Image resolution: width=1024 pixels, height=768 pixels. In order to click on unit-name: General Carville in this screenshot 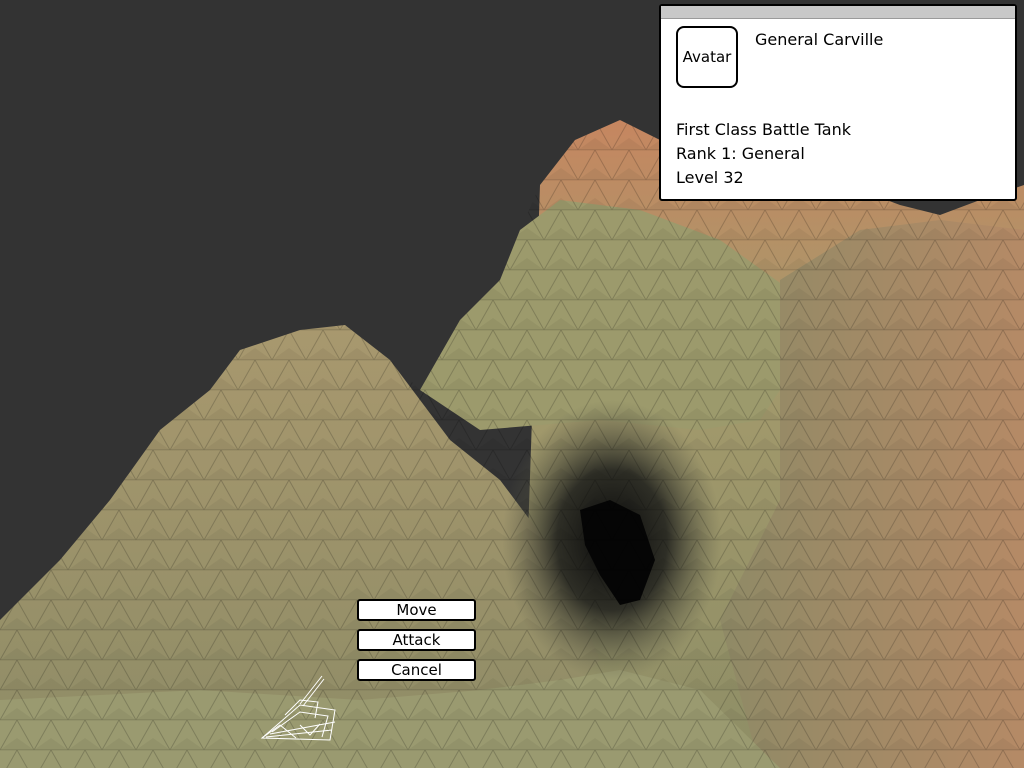, I will do `click(819, 39)`.